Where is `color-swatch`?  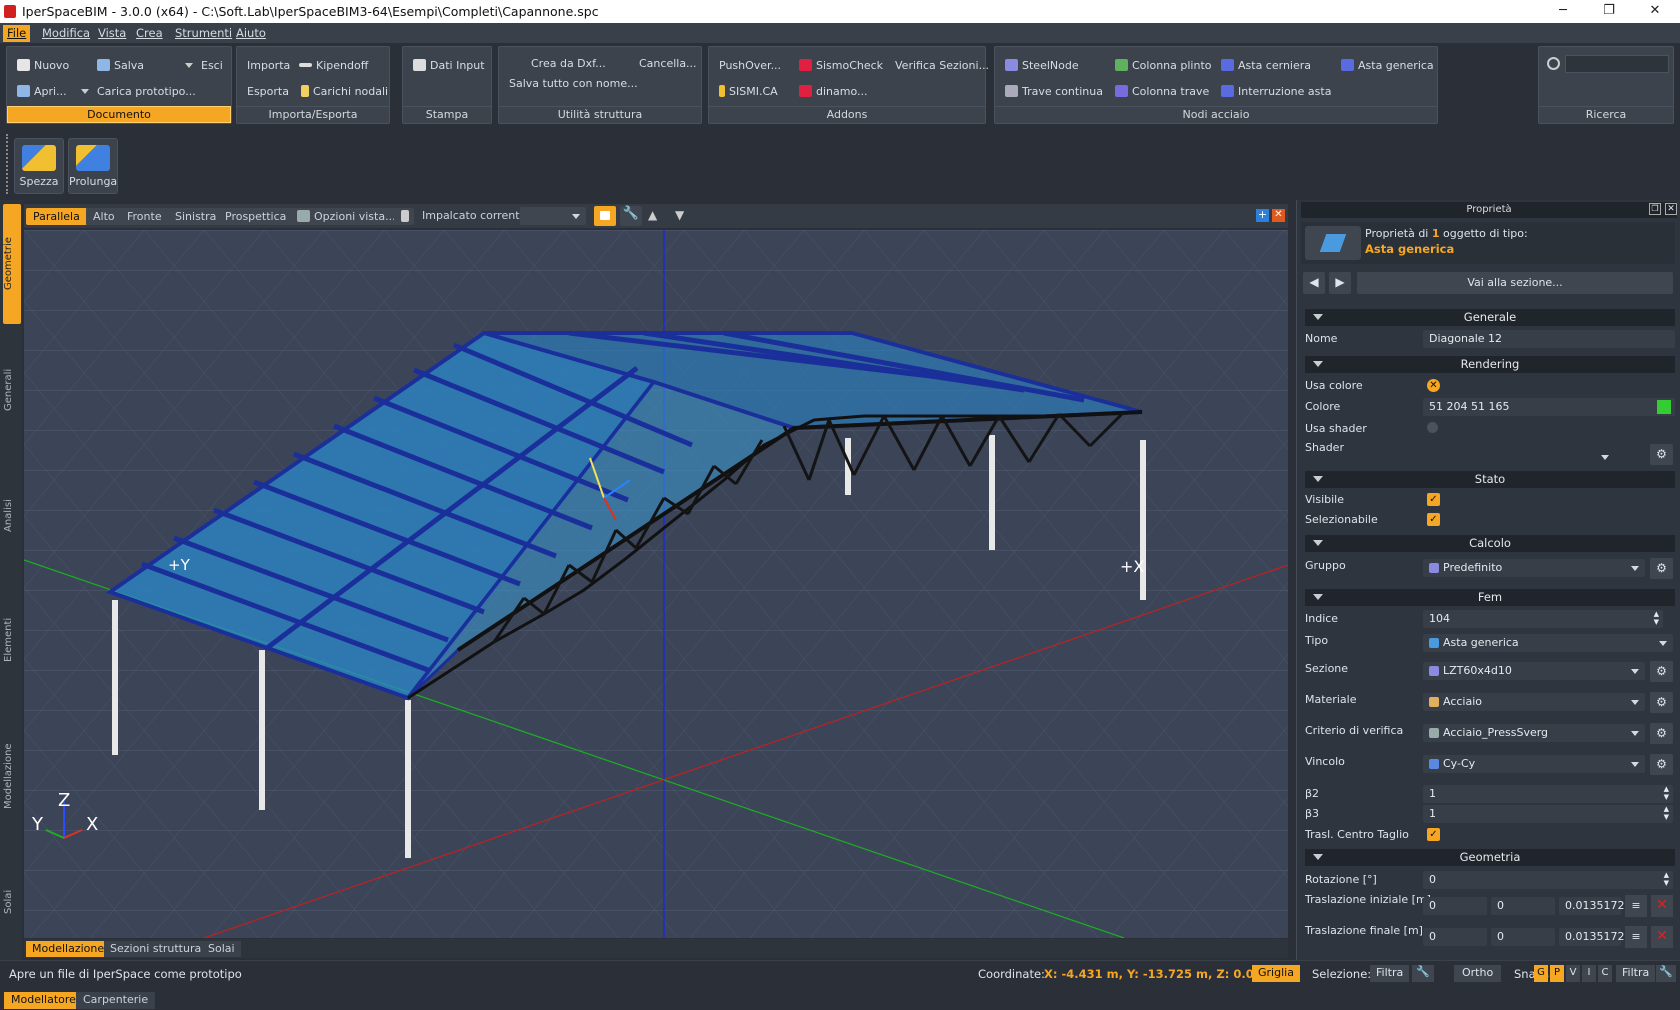
color-swatch is located at coordinates (1664, 407).